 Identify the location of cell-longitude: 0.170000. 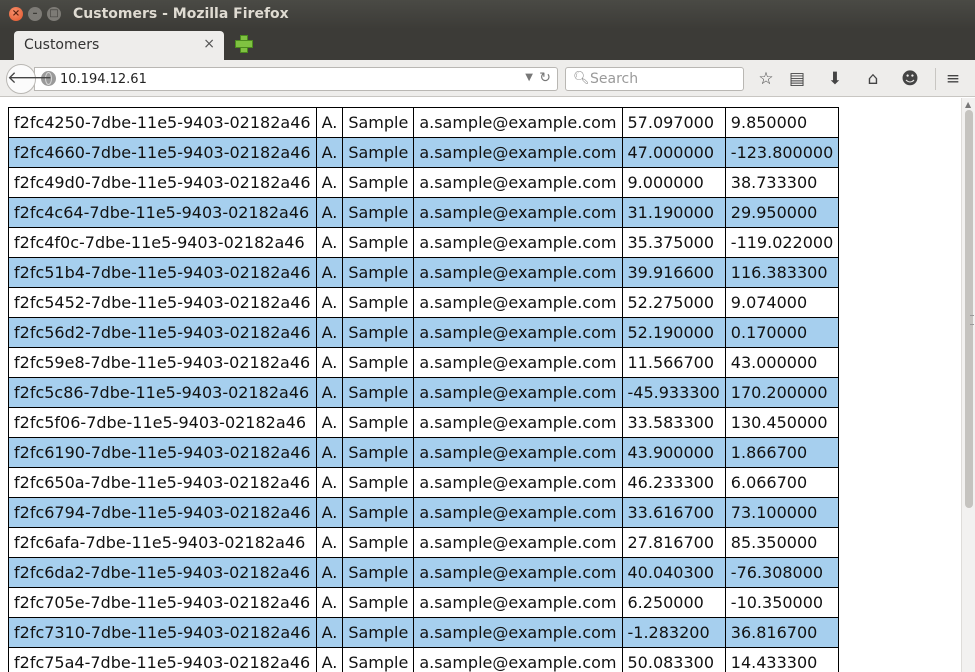
(782, 332).